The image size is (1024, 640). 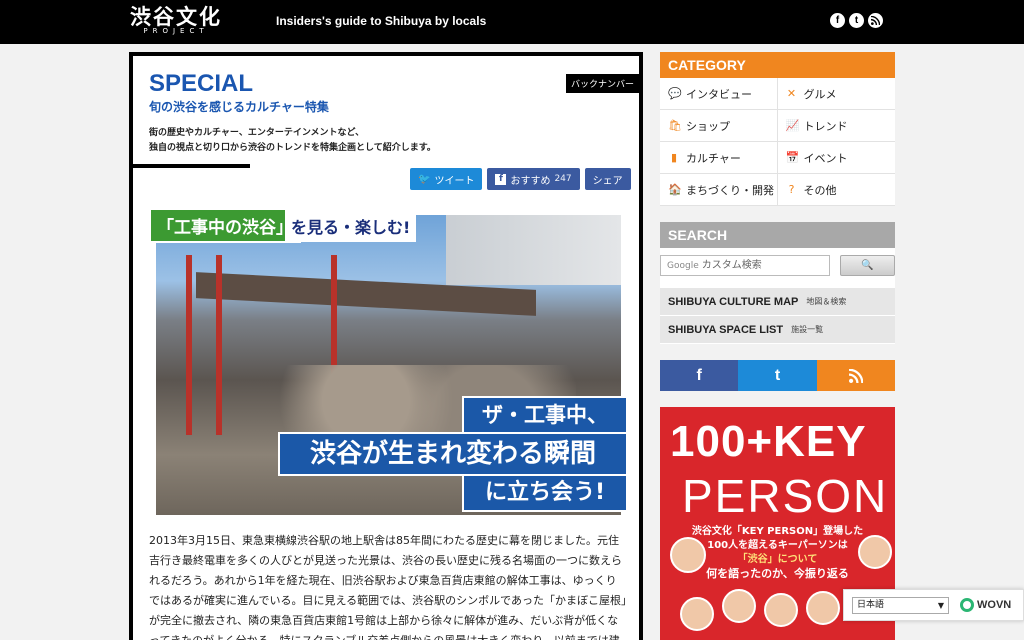 I want to click on hero-building, so click(x=533, y=250).